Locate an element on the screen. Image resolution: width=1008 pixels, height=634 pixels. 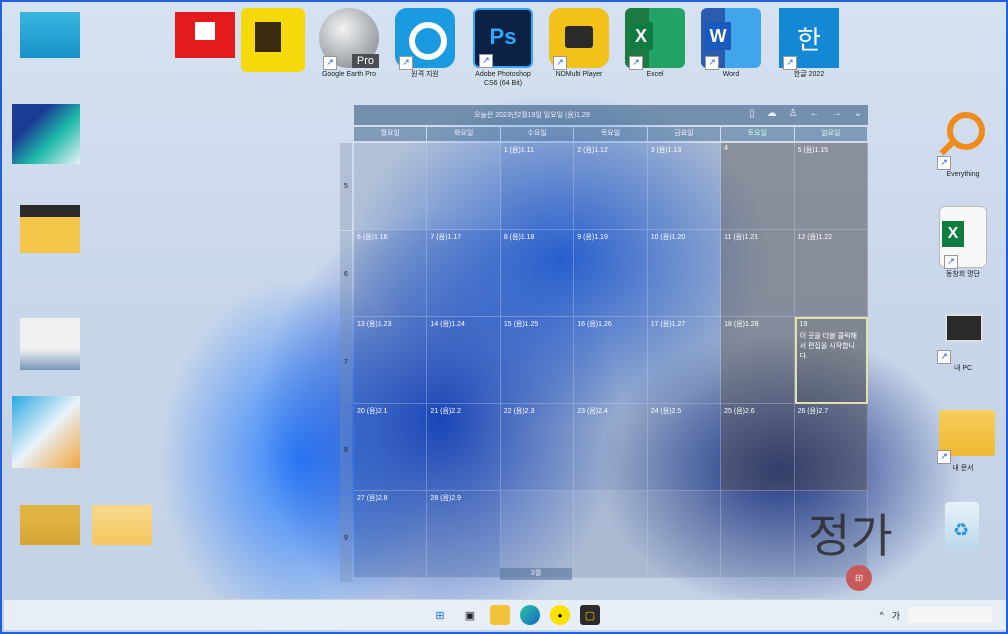
calendar-day: 21 (음)2.2 is located at coordinates (464, 447).